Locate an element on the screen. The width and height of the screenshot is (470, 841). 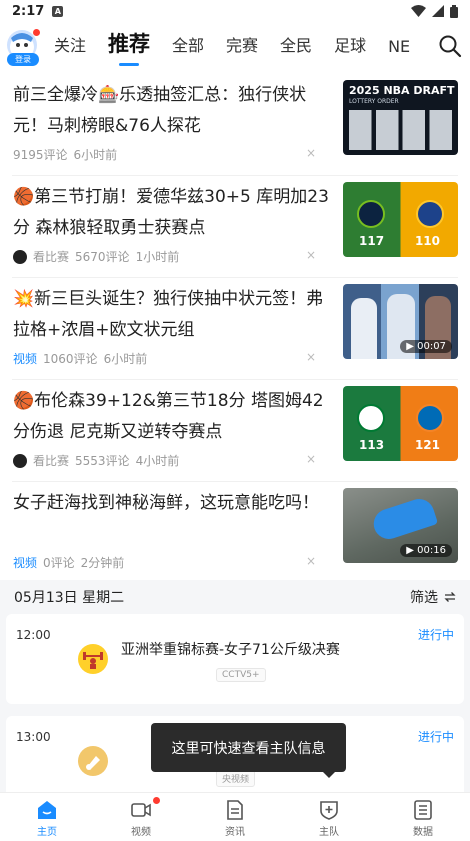
tab-recommend: 推荐 is located at coordinates (129, 47).